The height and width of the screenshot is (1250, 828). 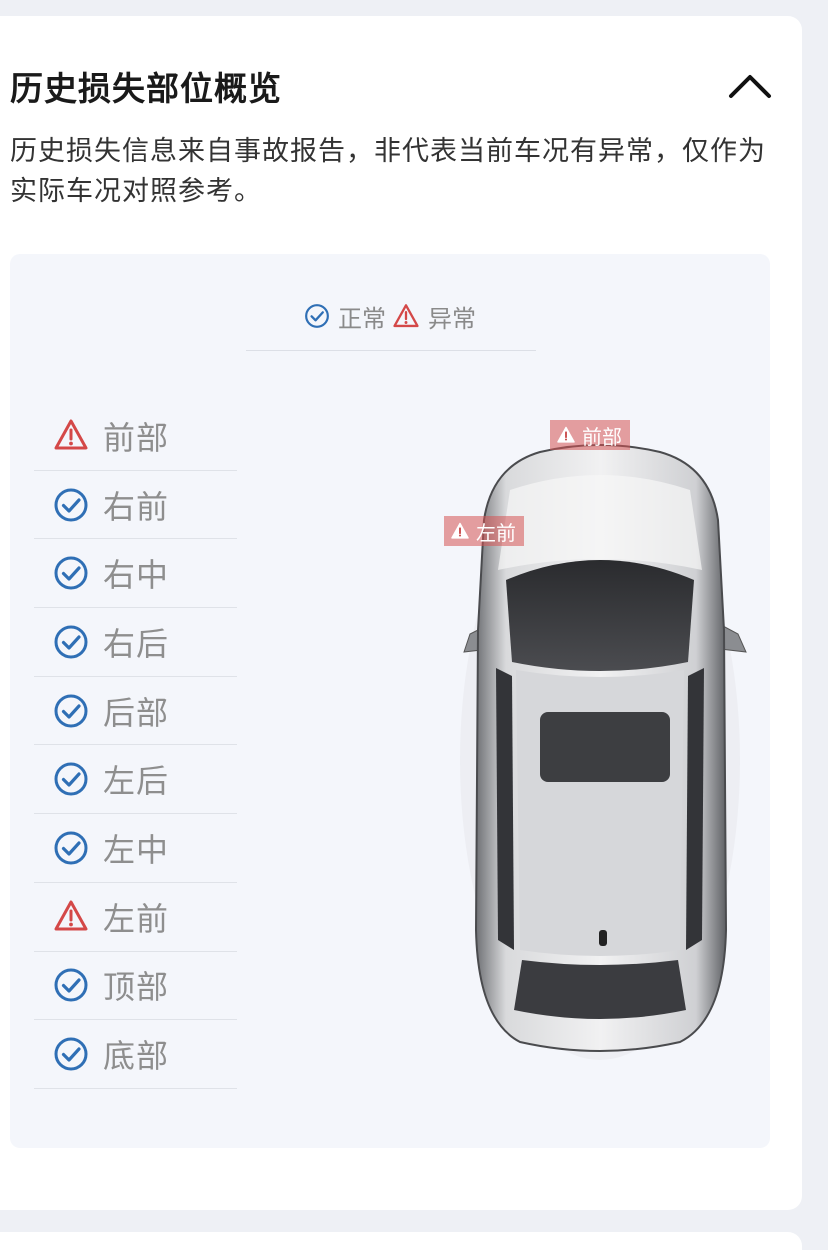 I want to click on section-title: 历史损失部位概览, so click(x=146, y=88).